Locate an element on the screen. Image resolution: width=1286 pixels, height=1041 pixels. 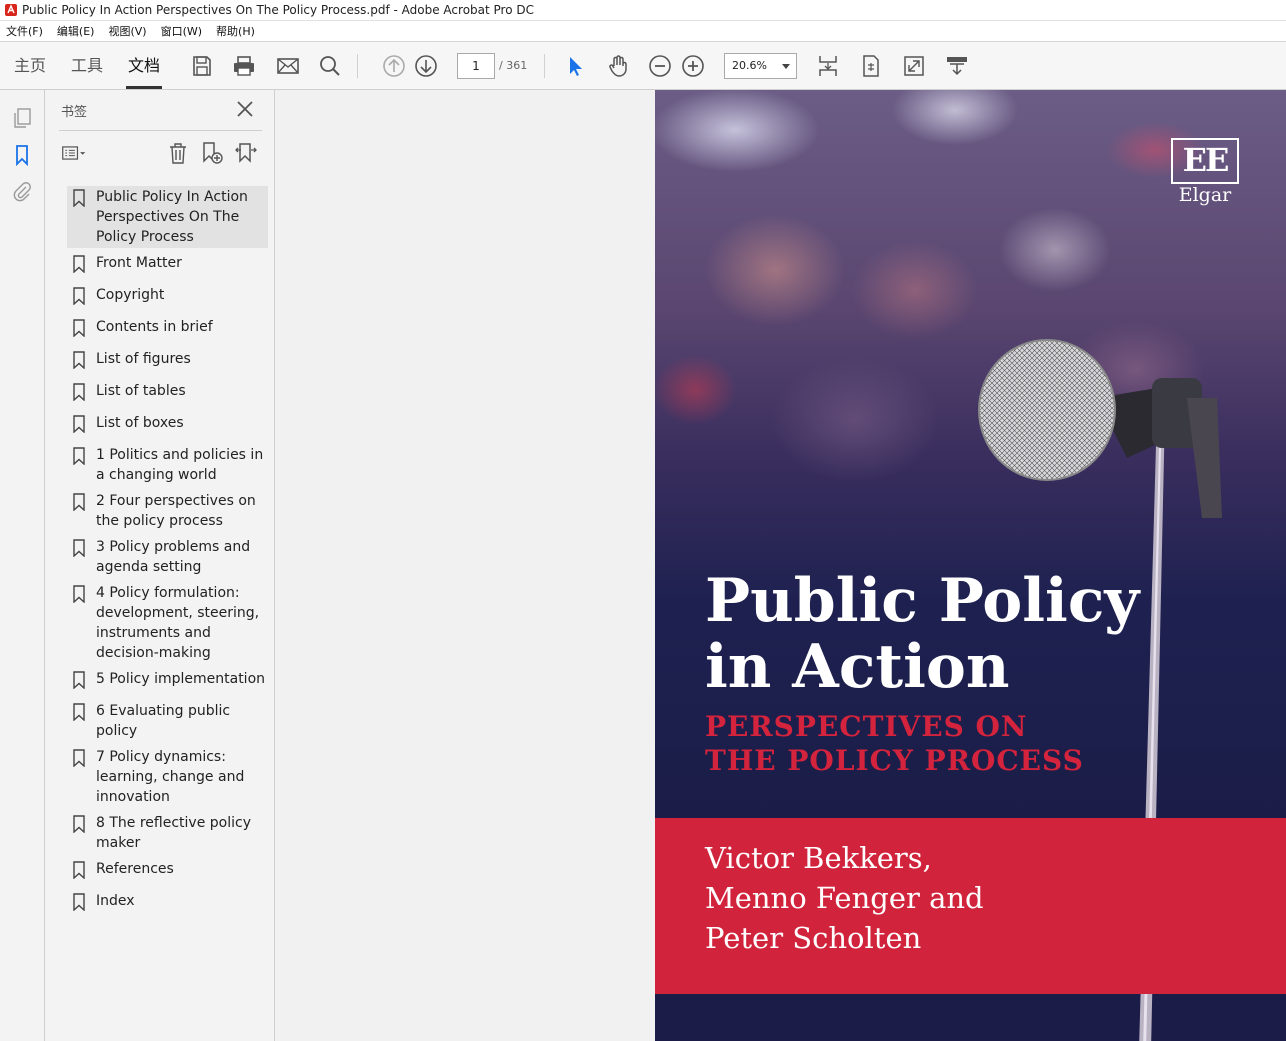
bookmark-item: List of figures is located at coordinates (167, 359).